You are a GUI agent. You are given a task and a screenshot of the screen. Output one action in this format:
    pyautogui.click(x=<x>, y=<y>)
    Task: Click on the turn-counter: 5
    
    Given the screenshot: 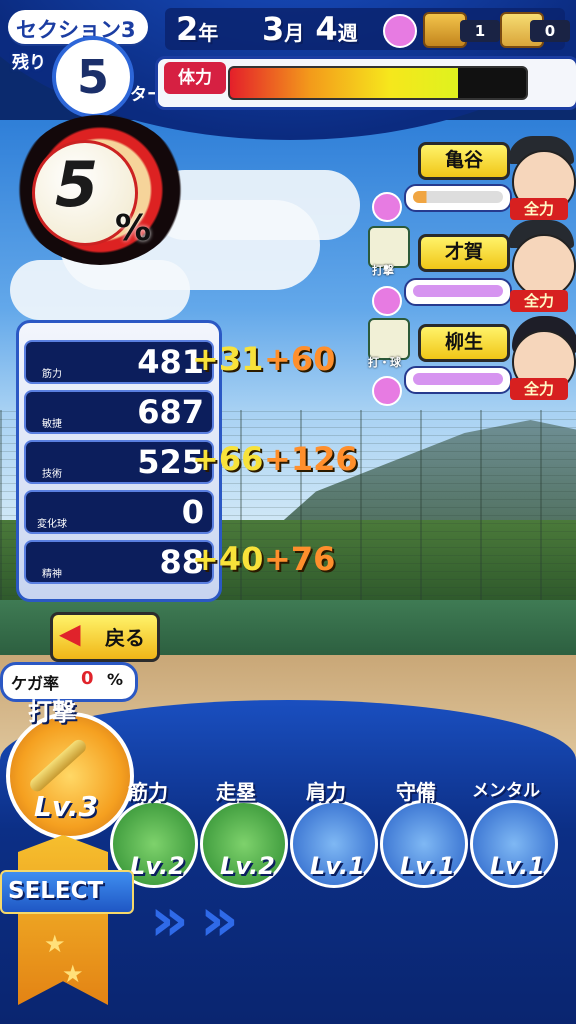 What is the action you would take?
    pyautogui.click(x=93, y=77)
    